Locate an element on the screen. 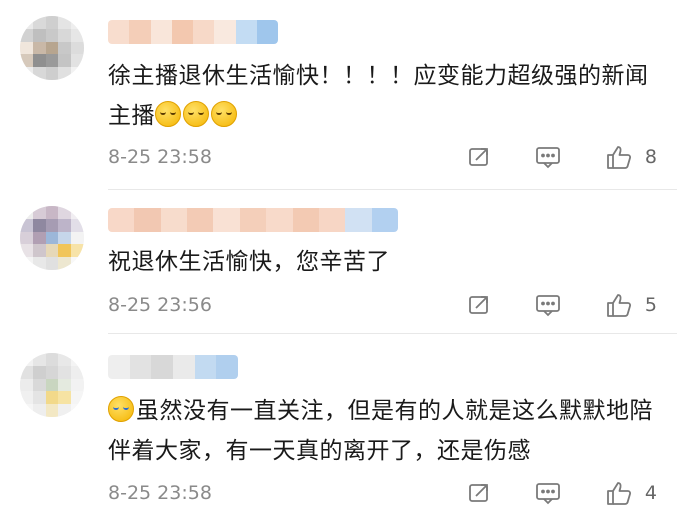  like-button: 5 is located at coordinates (631, 305).